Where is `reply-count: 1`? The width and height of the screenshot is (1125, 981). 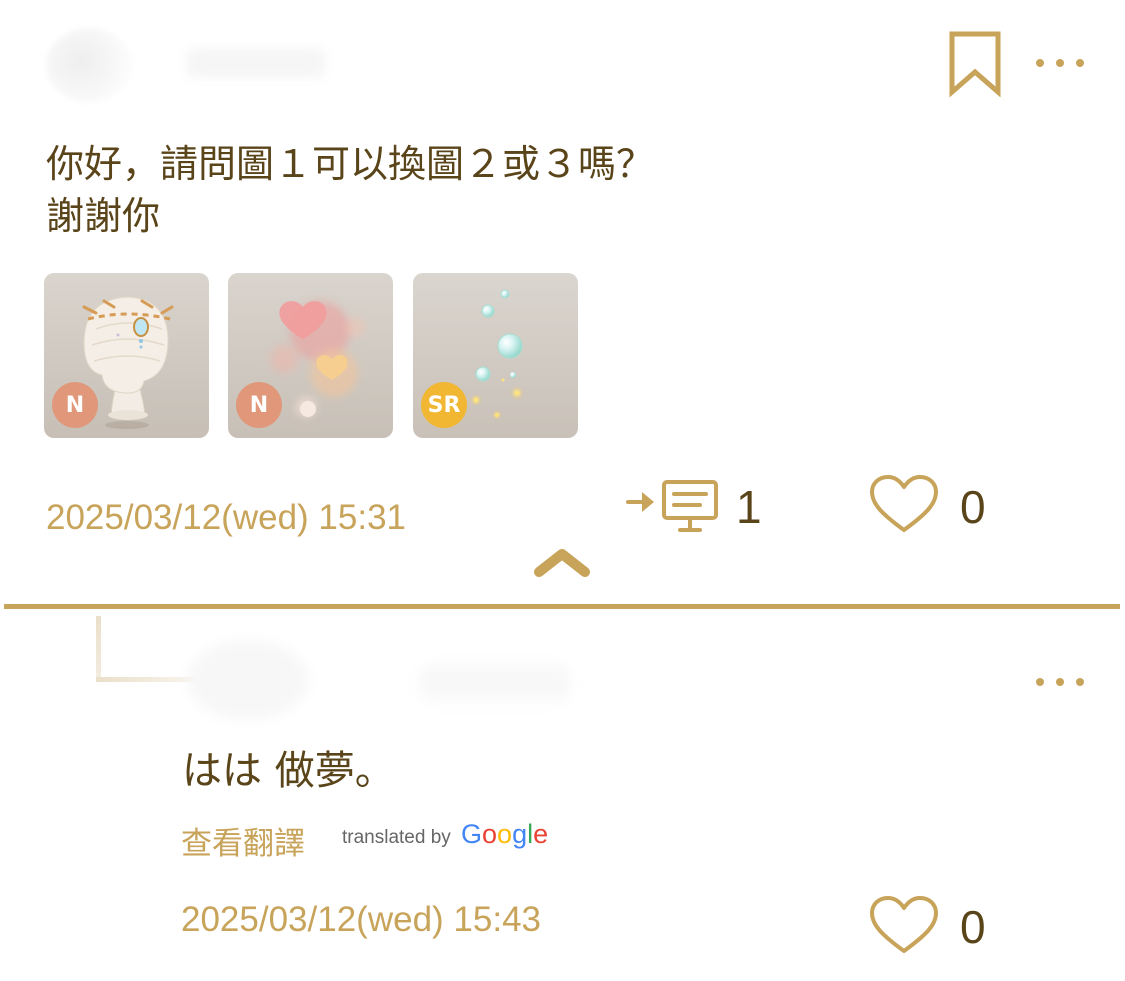
reply-count: 1 is located at coordinates (749, 507).